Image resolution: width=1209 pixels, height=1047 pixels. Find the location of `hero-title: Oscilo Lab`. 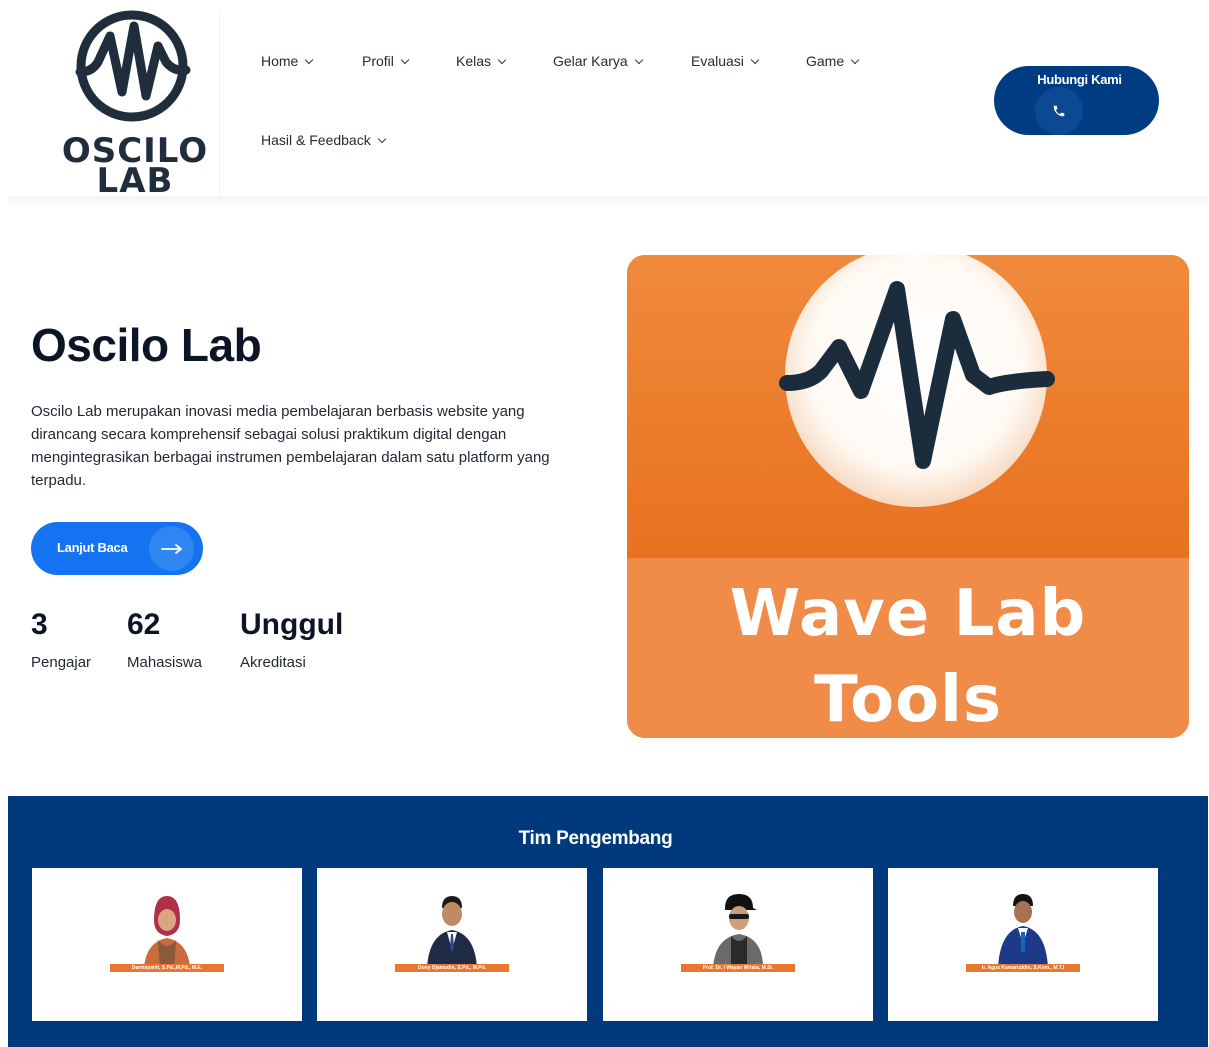

hero-title: Oscilo Lab is located at coordinates (146, 345).